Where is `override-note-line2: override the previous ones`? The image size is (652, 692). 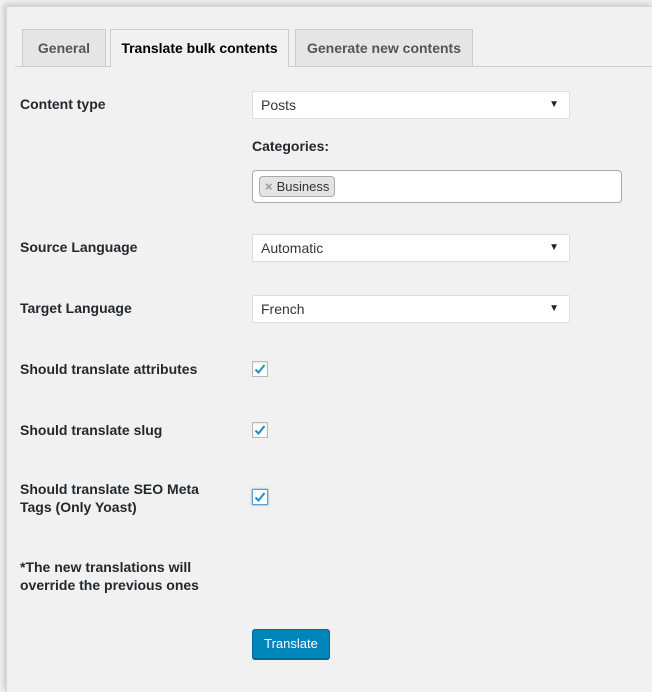 override-note-line2: override the previous ones is located at coordinates (109, 585).